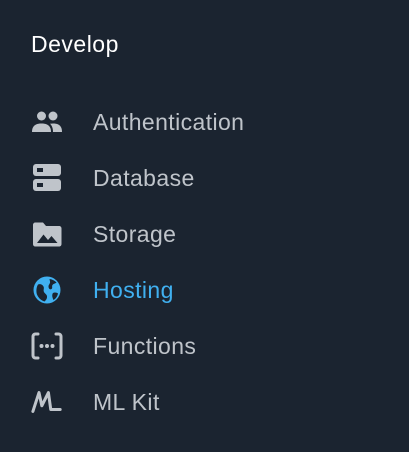  Describe the element at coordinates (204, 346) in the screenshot. I see `sidebar-item-functions: Functions` at that location.